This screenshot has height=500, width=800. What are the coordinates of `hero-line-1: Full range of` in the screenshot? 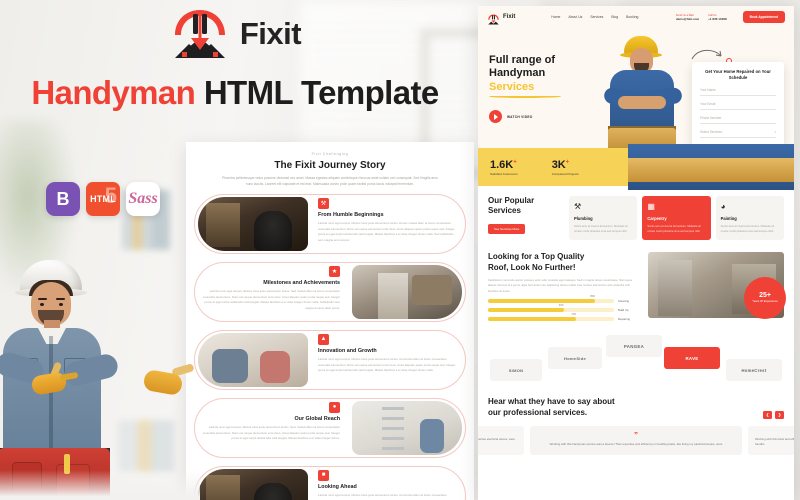 It's located at (522, 60).